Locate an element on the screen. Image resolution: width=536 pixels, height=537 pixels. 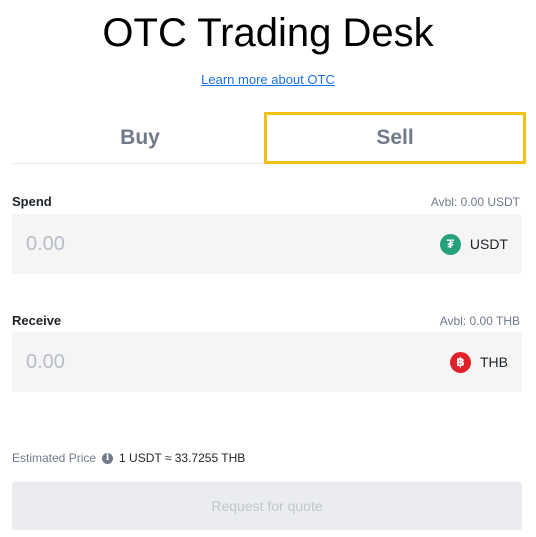
spend-label: Spend is located at coordinates (32, 201).